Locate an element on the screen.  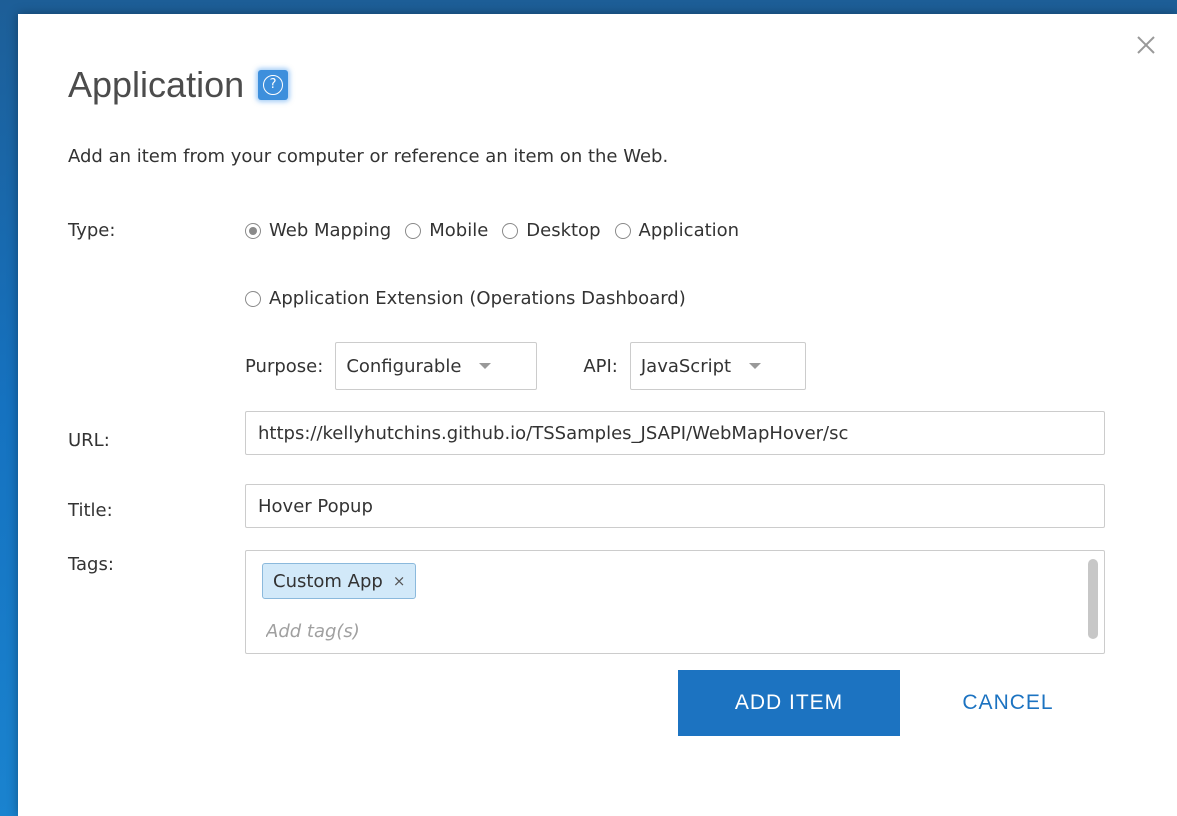
dialog-title-row: Application ? is located at coordinates (178, 85).